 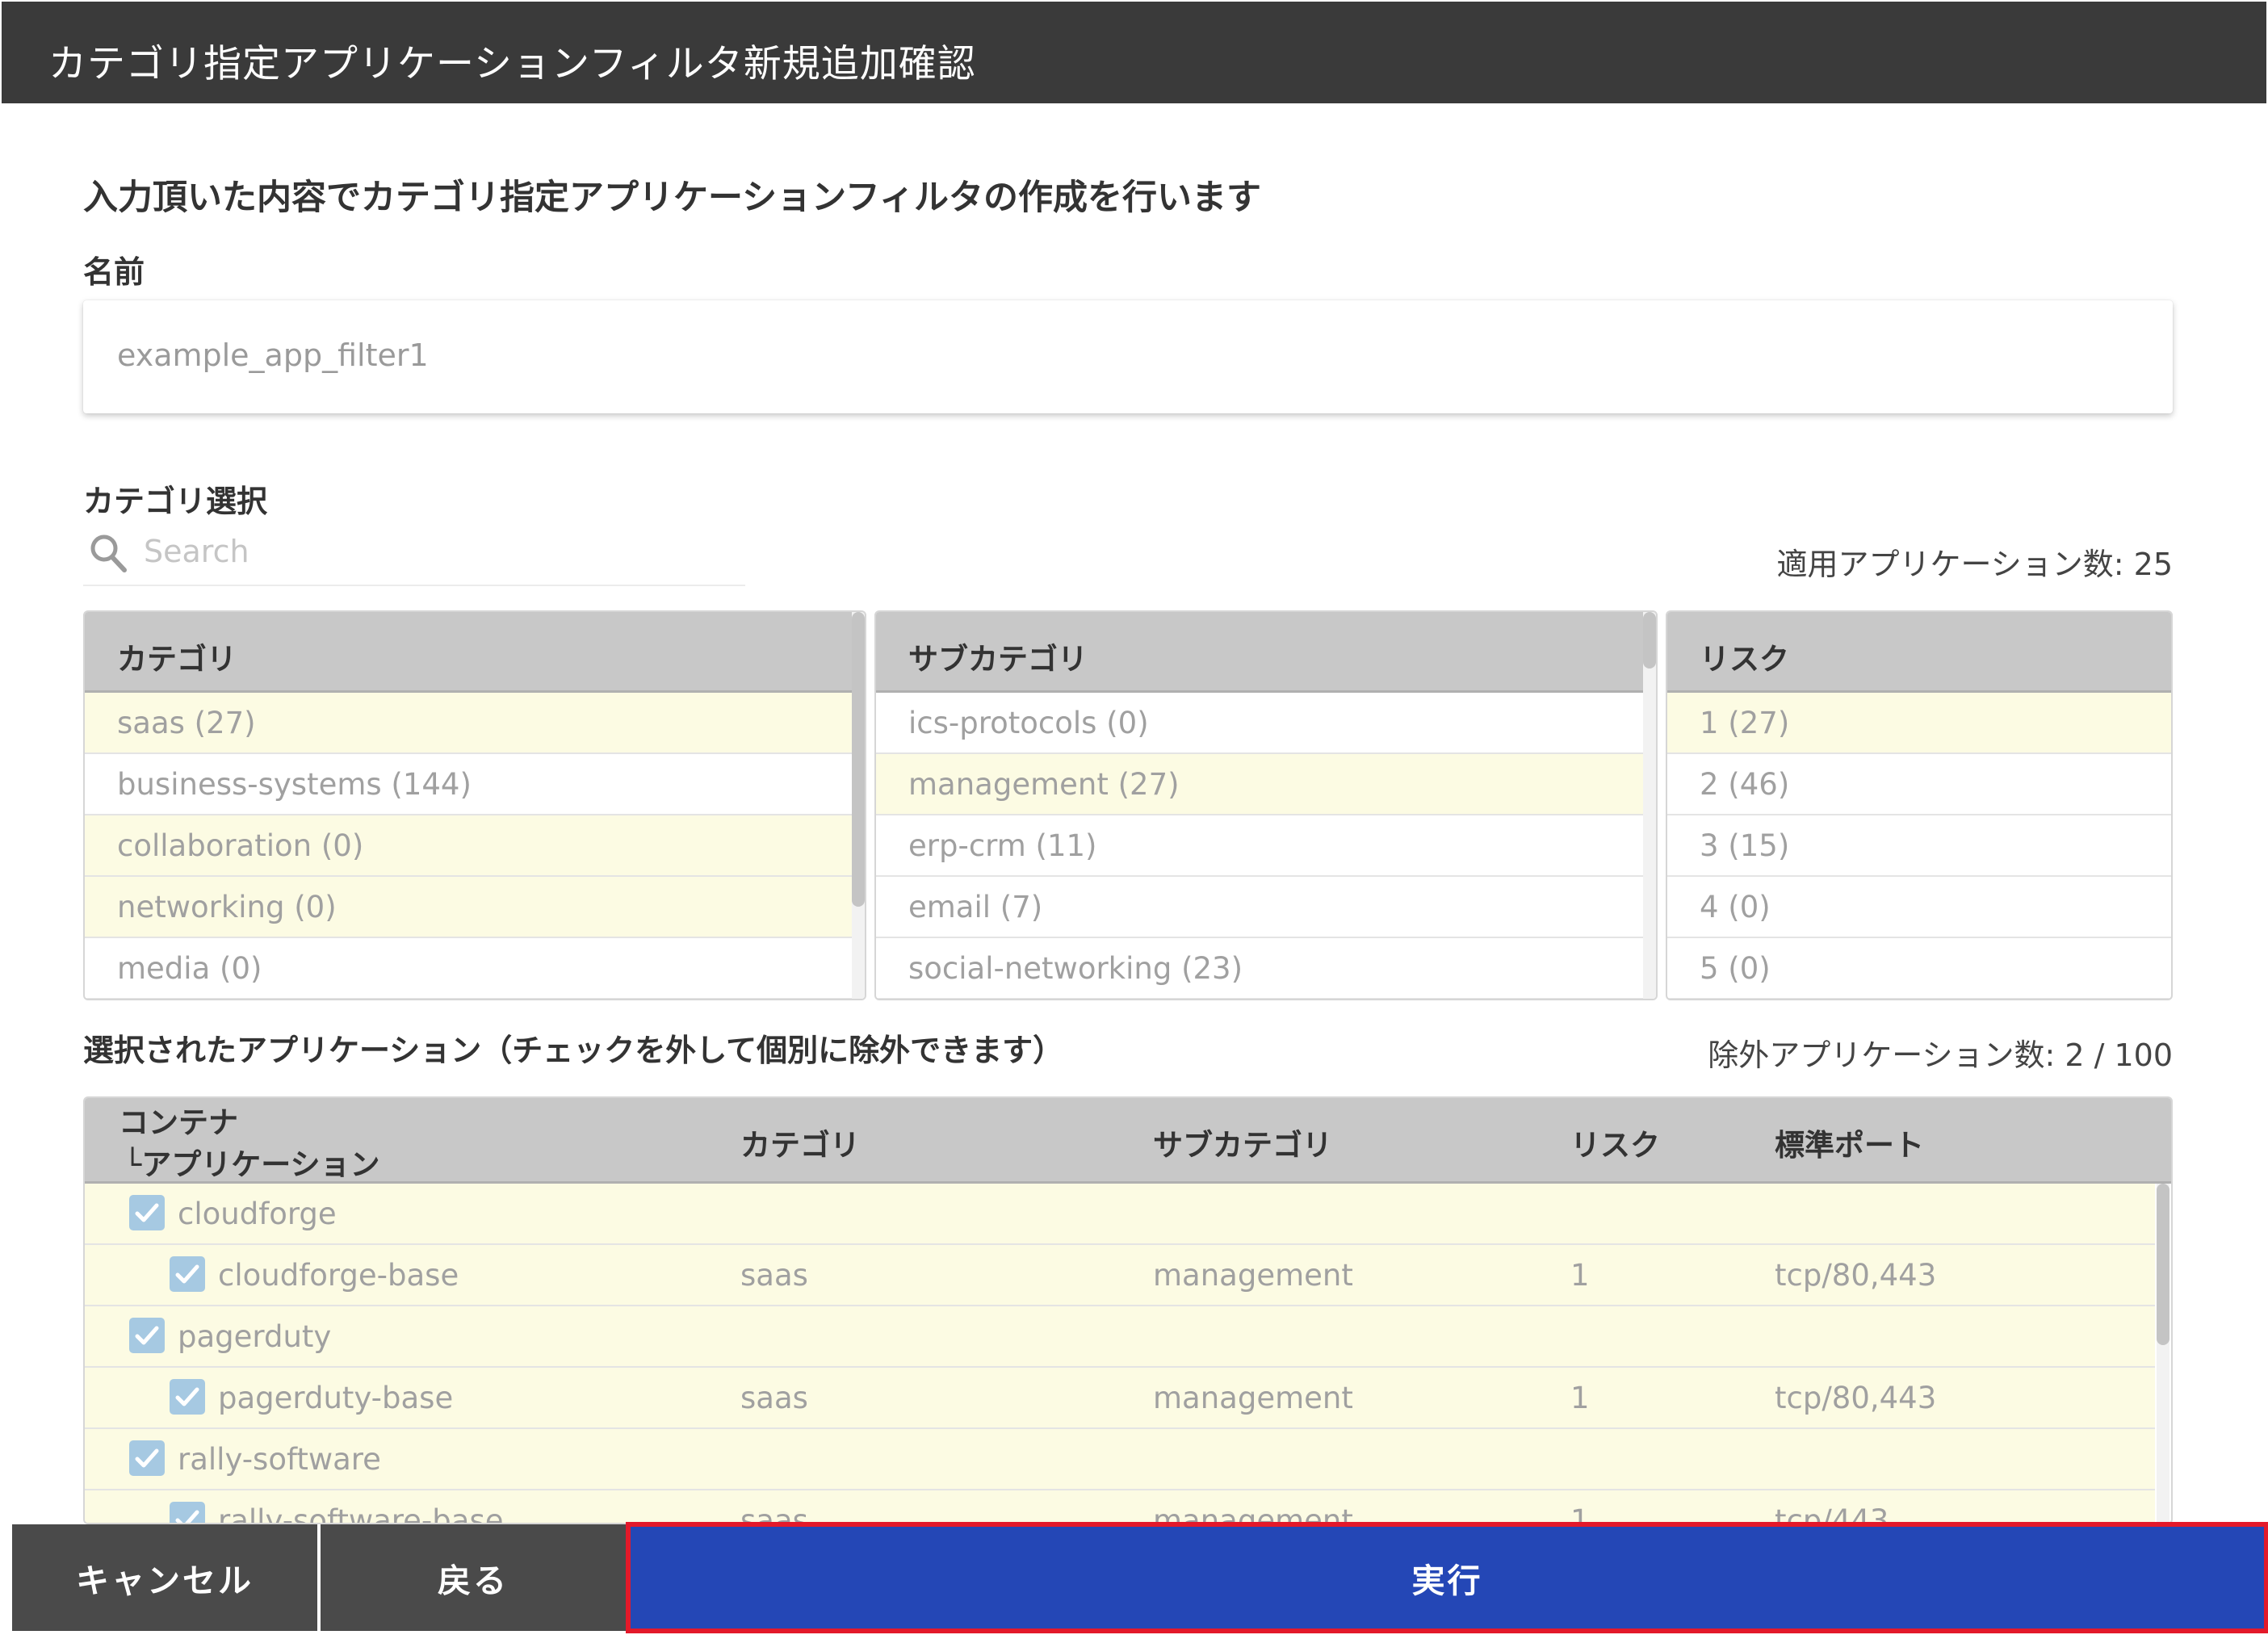 I want to click on risk-item-label: 4 (0), so click(x=1735, y=907).